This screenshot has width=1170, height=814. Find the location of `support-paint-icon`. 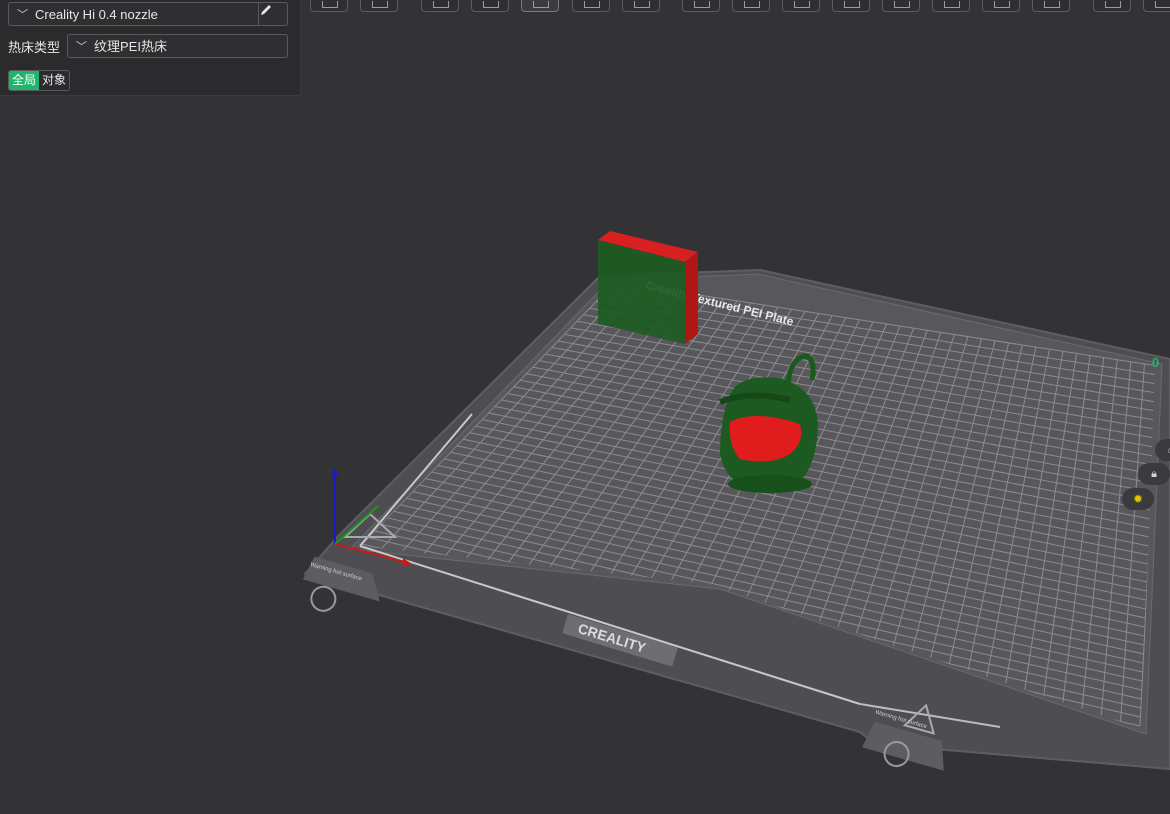

support-paint-icon is located at coordinates (851, 6).